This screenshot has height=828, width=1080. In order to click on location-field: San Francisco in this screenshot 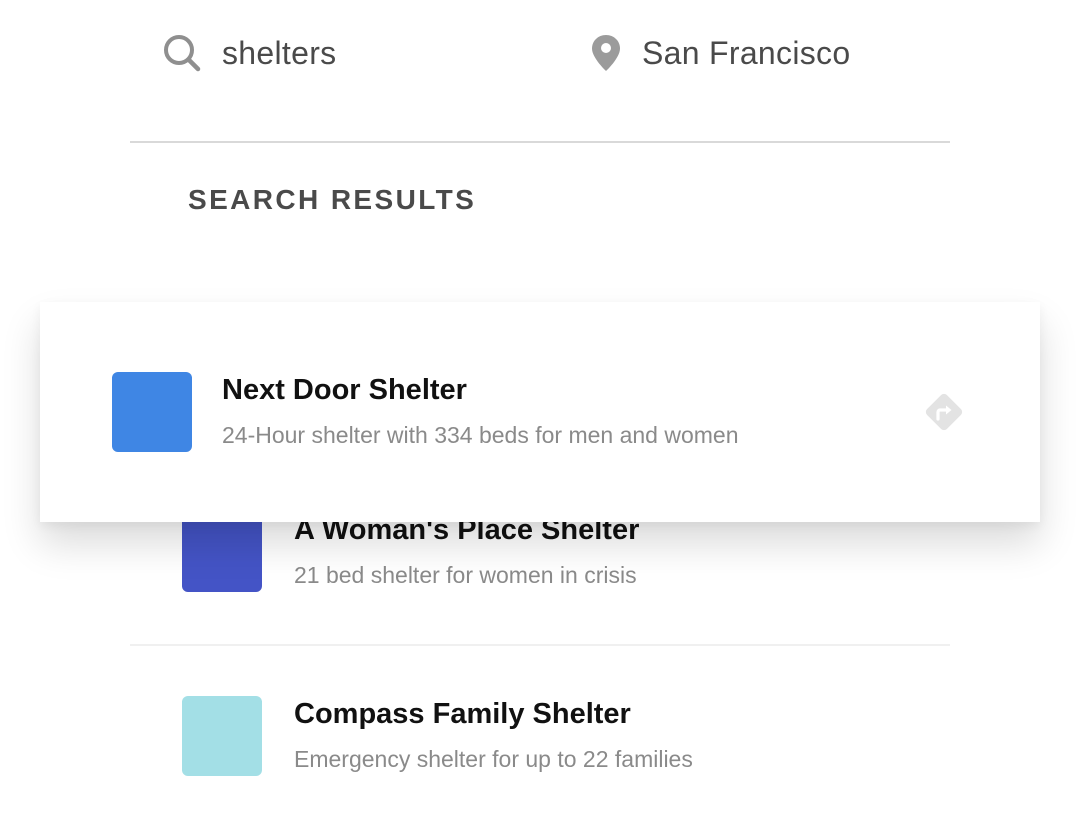, I will do `click(718, 53)`.